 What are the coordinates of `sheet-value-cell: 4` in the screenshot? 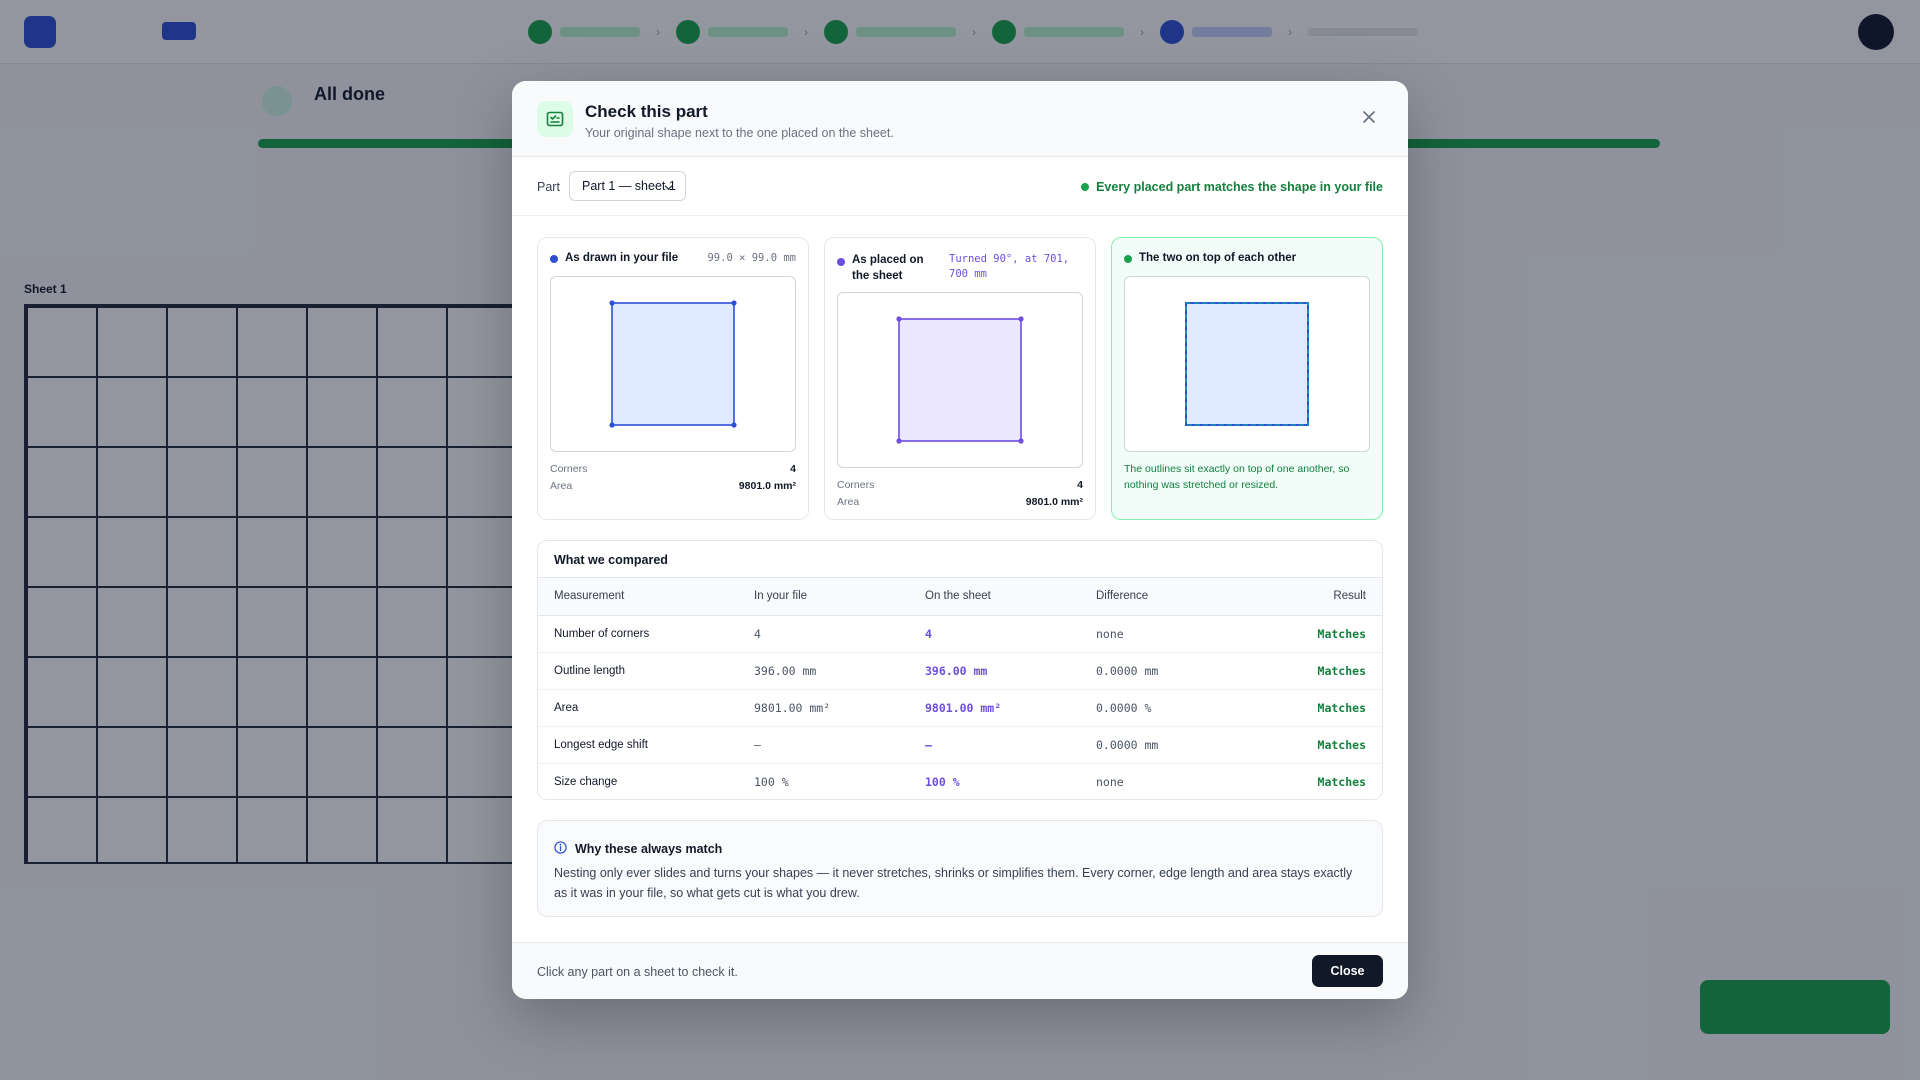 It's located at (1010, 634).